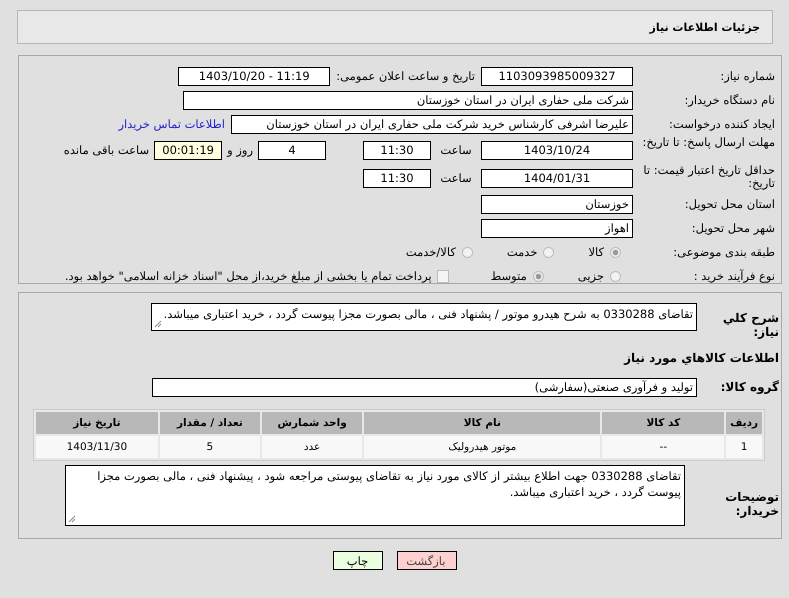 The width and height of the screenshot is (789, 598). I want to click on table-cell: --, so click(663, 447).